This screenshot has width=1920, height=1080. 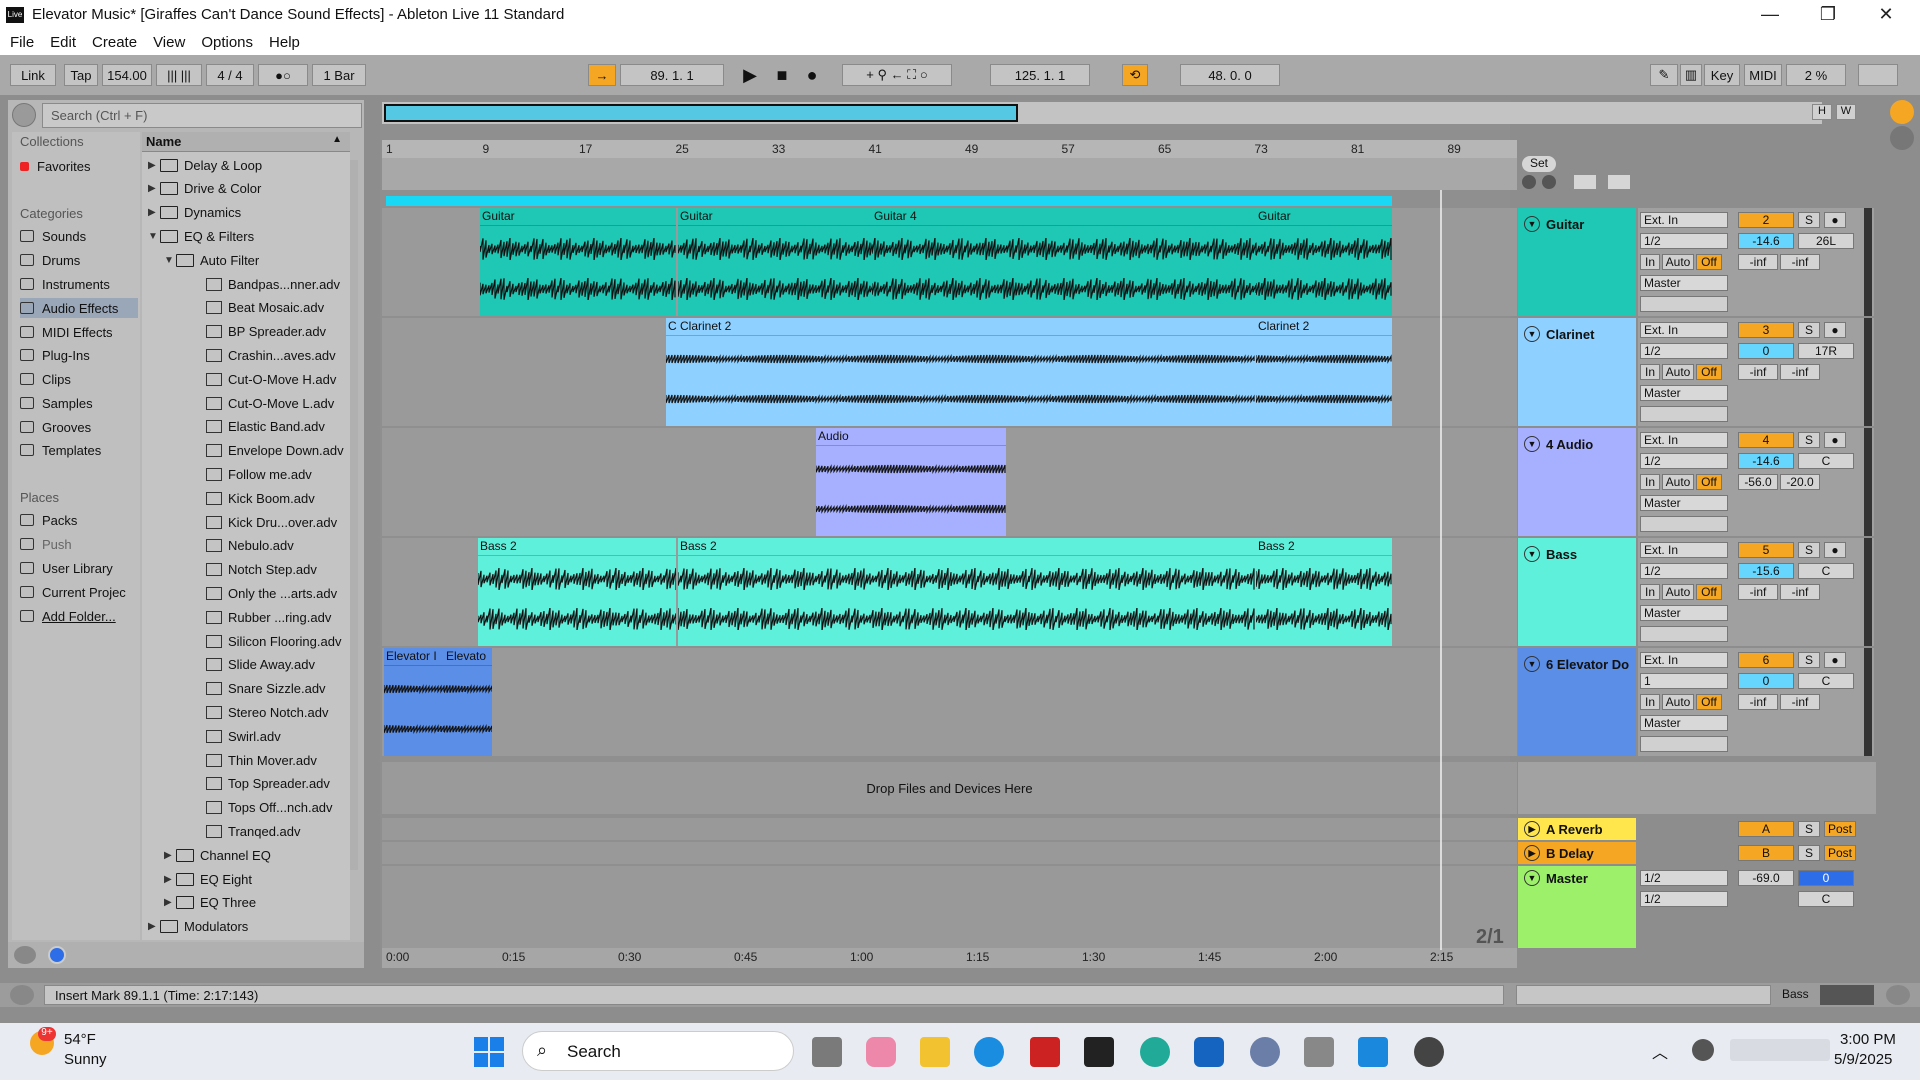 I want to click on menu-create: Create, so click(x=114, y=42).